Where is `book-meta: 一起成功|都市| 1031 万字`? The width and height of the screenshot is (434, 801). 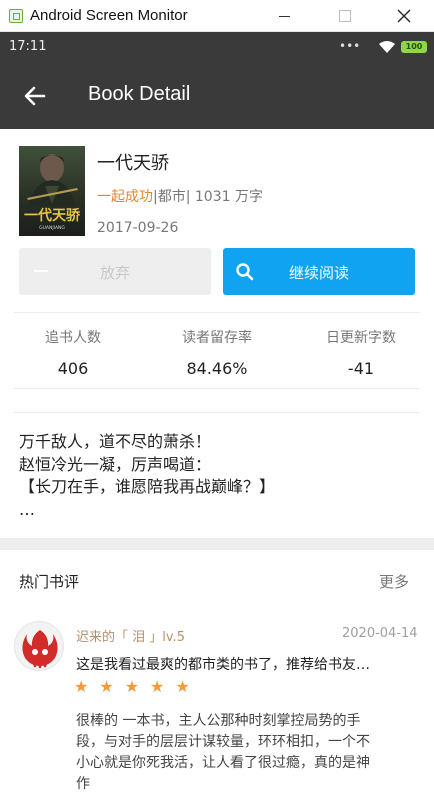
book-meta: 一起成功|都市| 1031 万字 is located at coordinates (180, 196).